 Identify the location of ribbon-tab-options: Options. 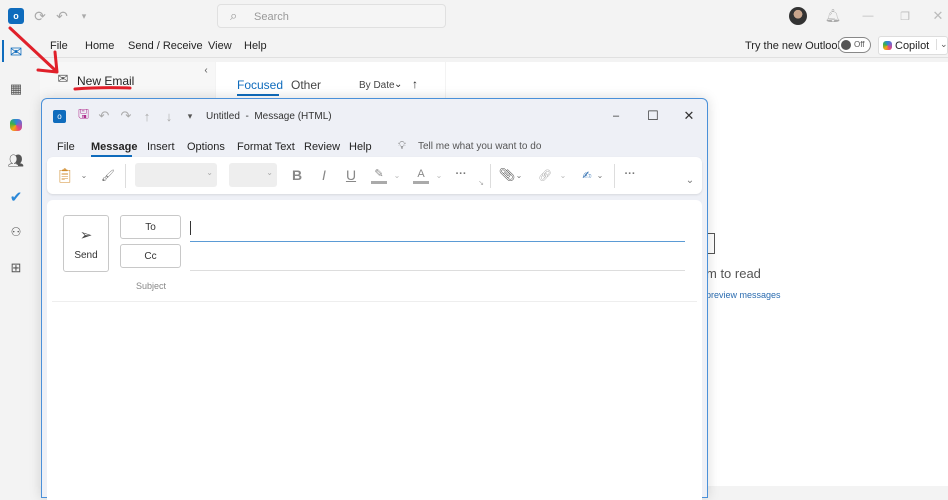
(206, 147).